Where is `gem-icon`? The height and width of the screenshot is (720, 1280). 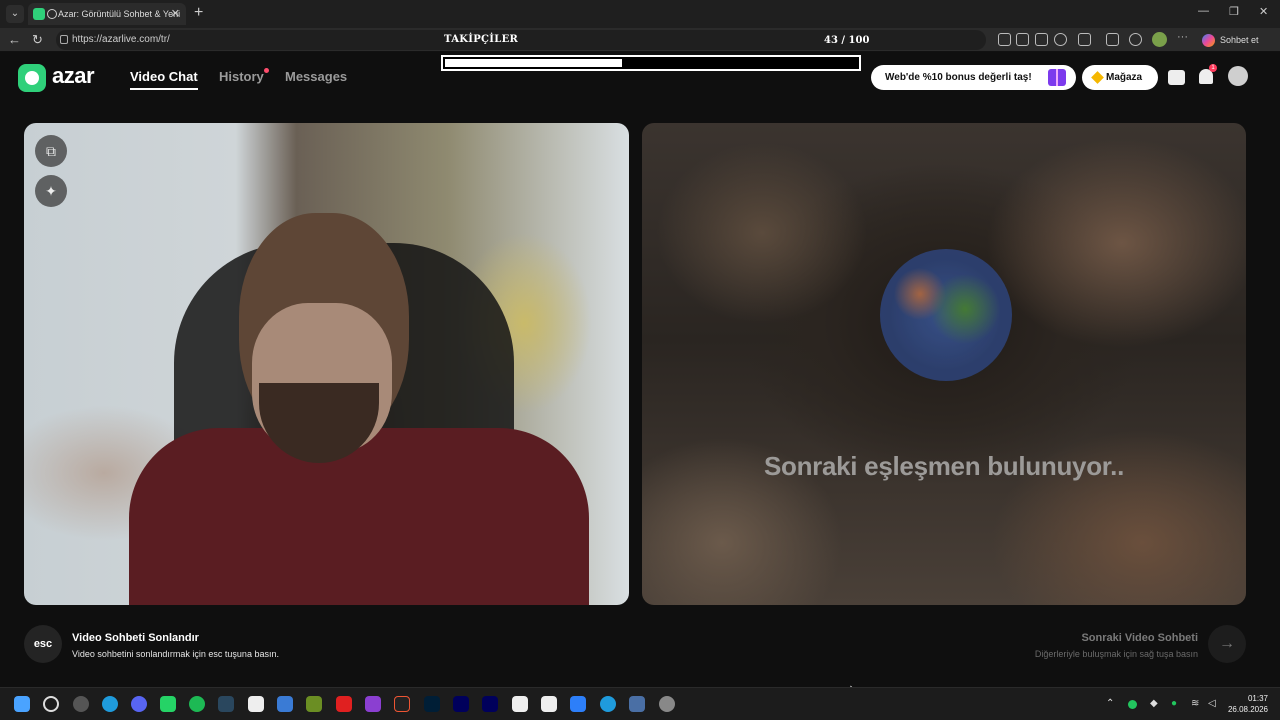 gem-icon is located at coordinates (1097, 77).